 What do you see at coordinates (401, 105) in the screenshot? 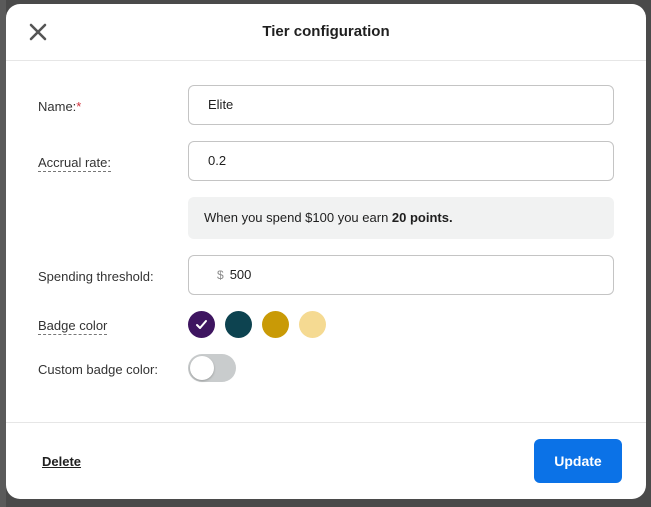
I see `name-input: Elite` at bounding box center [401, 105].